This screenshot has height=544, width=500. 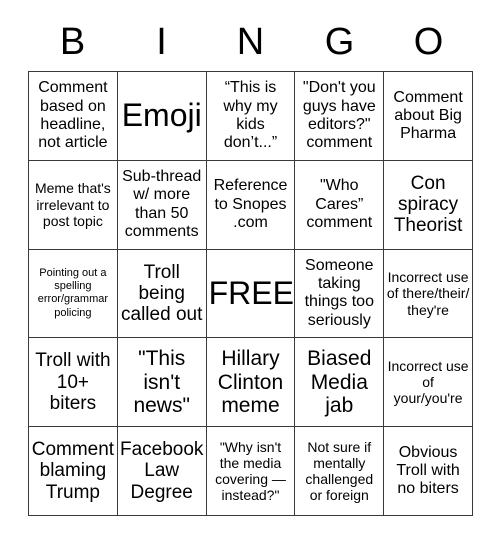 I want to click on bingo-cell: “This is why my kids don’t...”, so click(x=251, y=116).